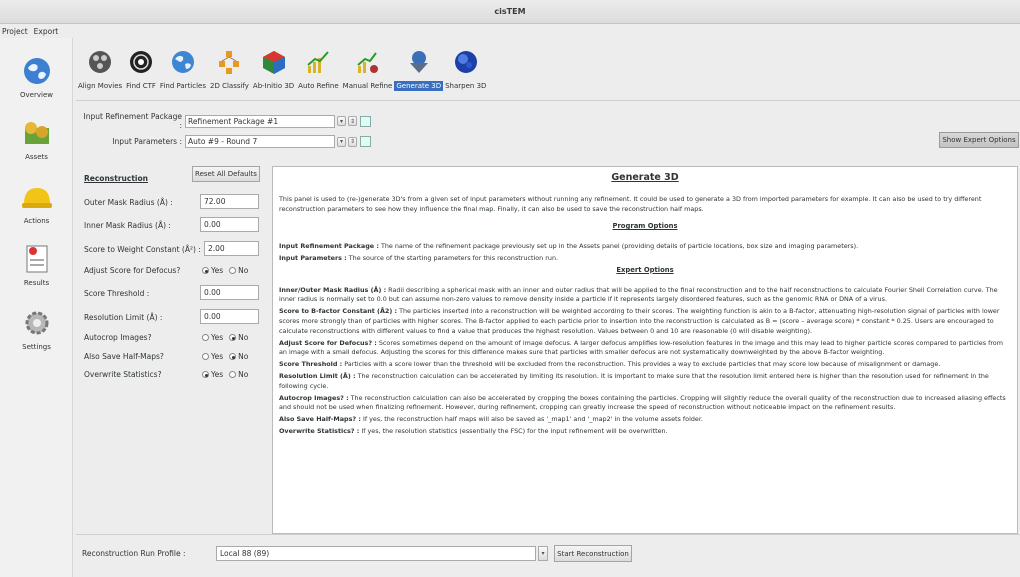 This screenshot has width=1020, height=577. I want to click on chart-manual-icon, so click(367, 62).